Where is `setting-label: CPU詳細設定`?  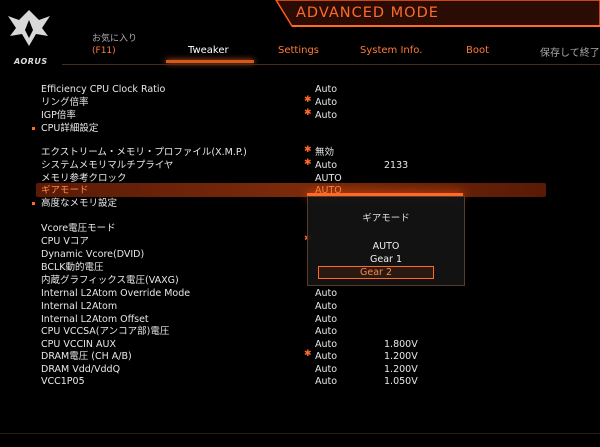 setting-label: CPU詳細設定 is located at coordinates (70, 128).